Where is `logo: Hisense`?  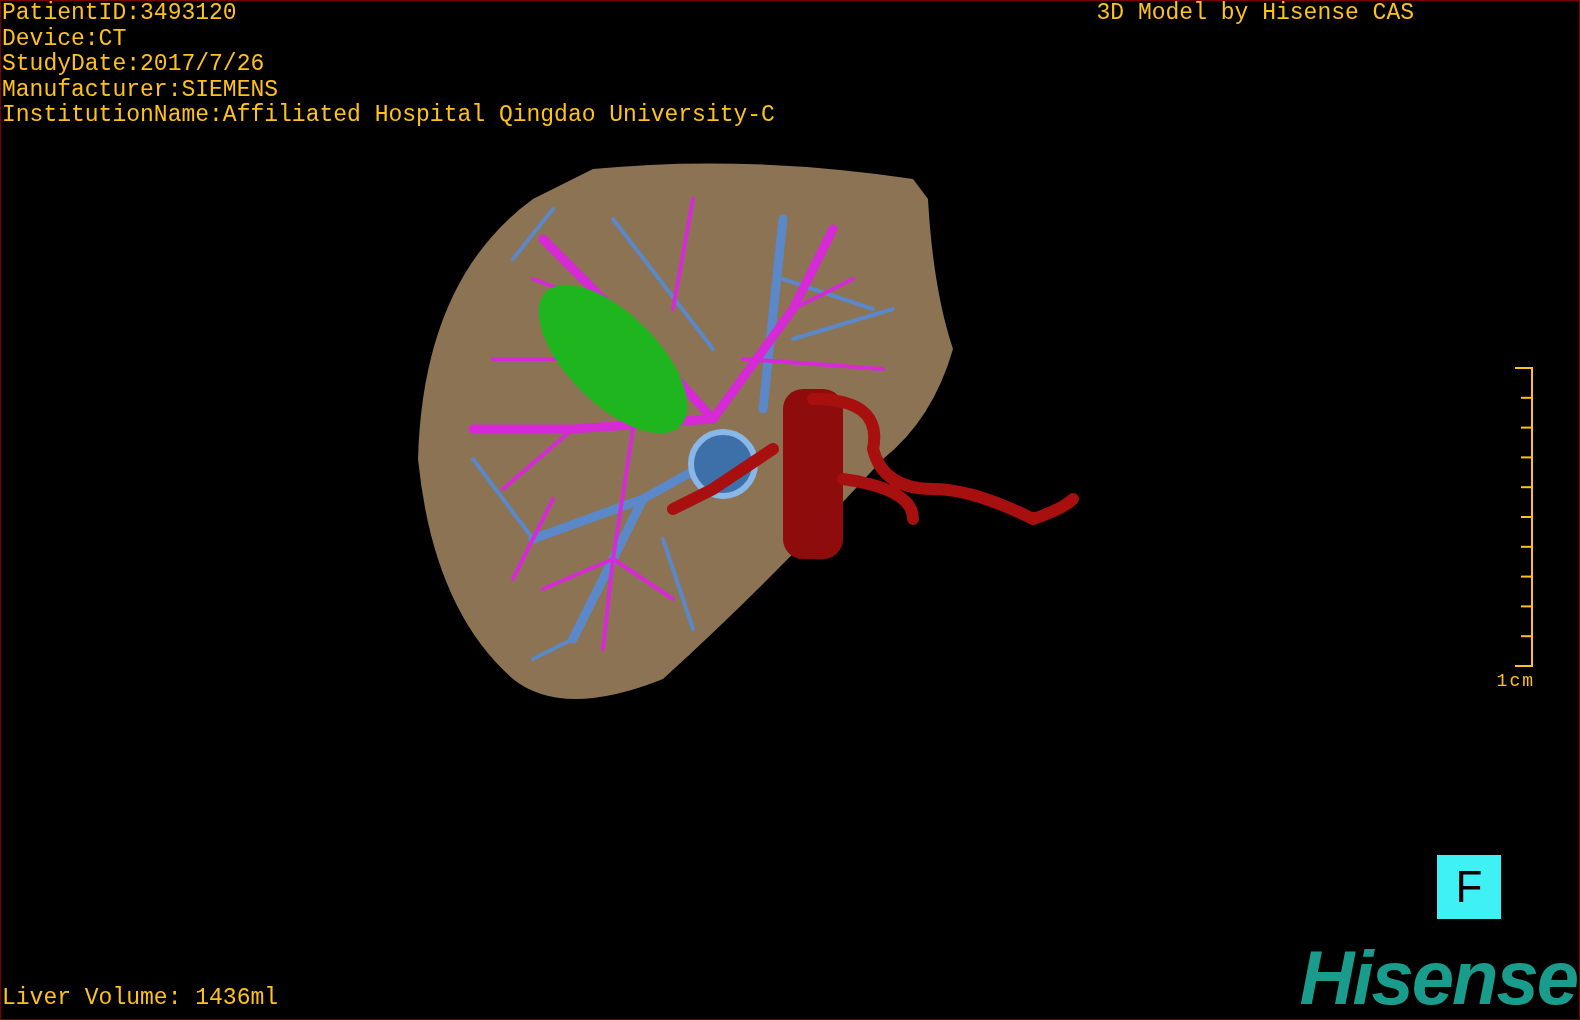 logo: Hisense is located at coordinates (1438, 978).